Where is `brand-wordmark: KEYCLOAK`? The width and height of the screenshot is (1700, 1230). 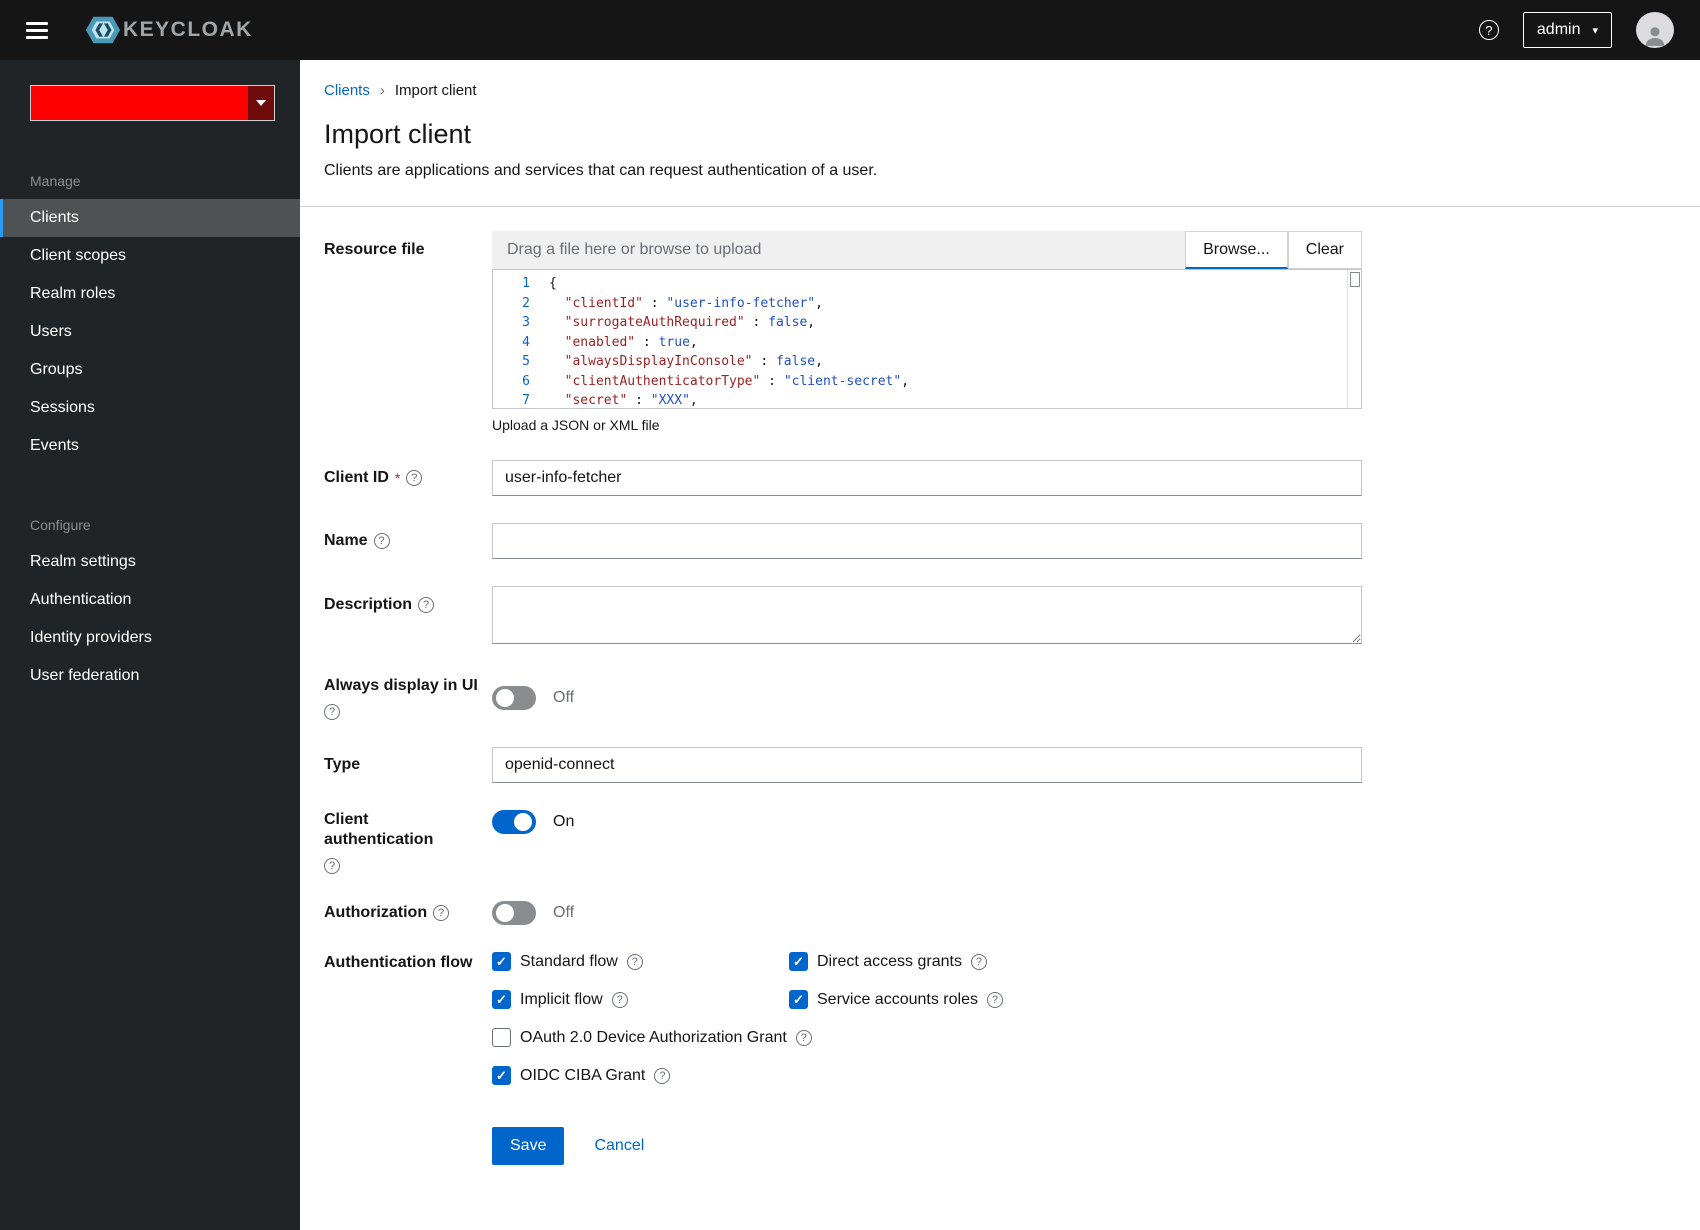
brand-wordmark: KEYCLOAK is located at coordinates (188, 29).